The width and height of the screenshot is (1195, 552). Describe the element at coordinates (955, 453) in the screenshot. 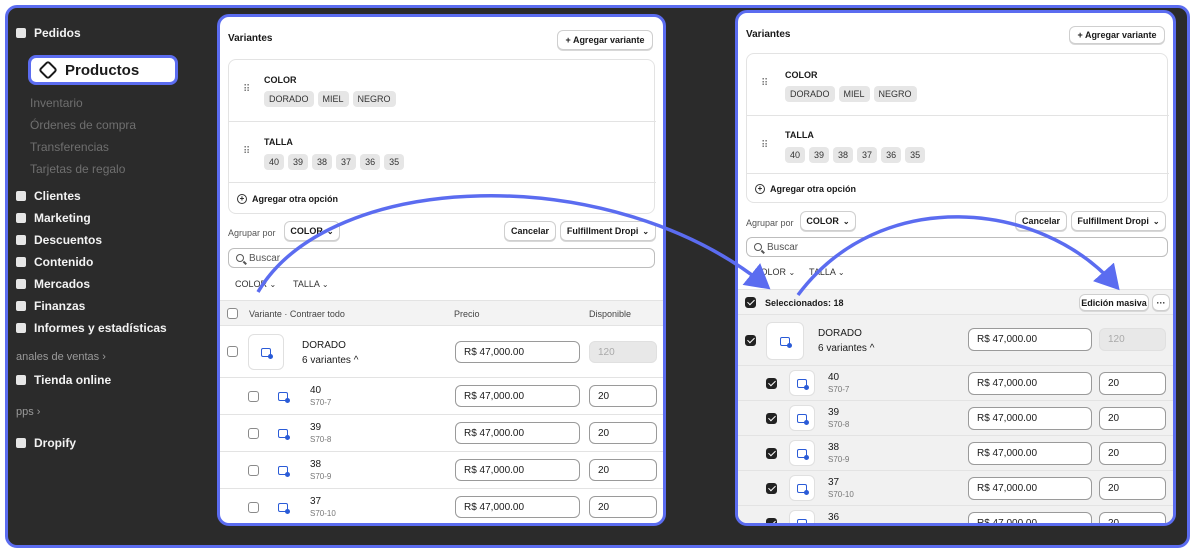

I see `table-row: 38 S70-9 R$ 47,000.00 20` at that location.